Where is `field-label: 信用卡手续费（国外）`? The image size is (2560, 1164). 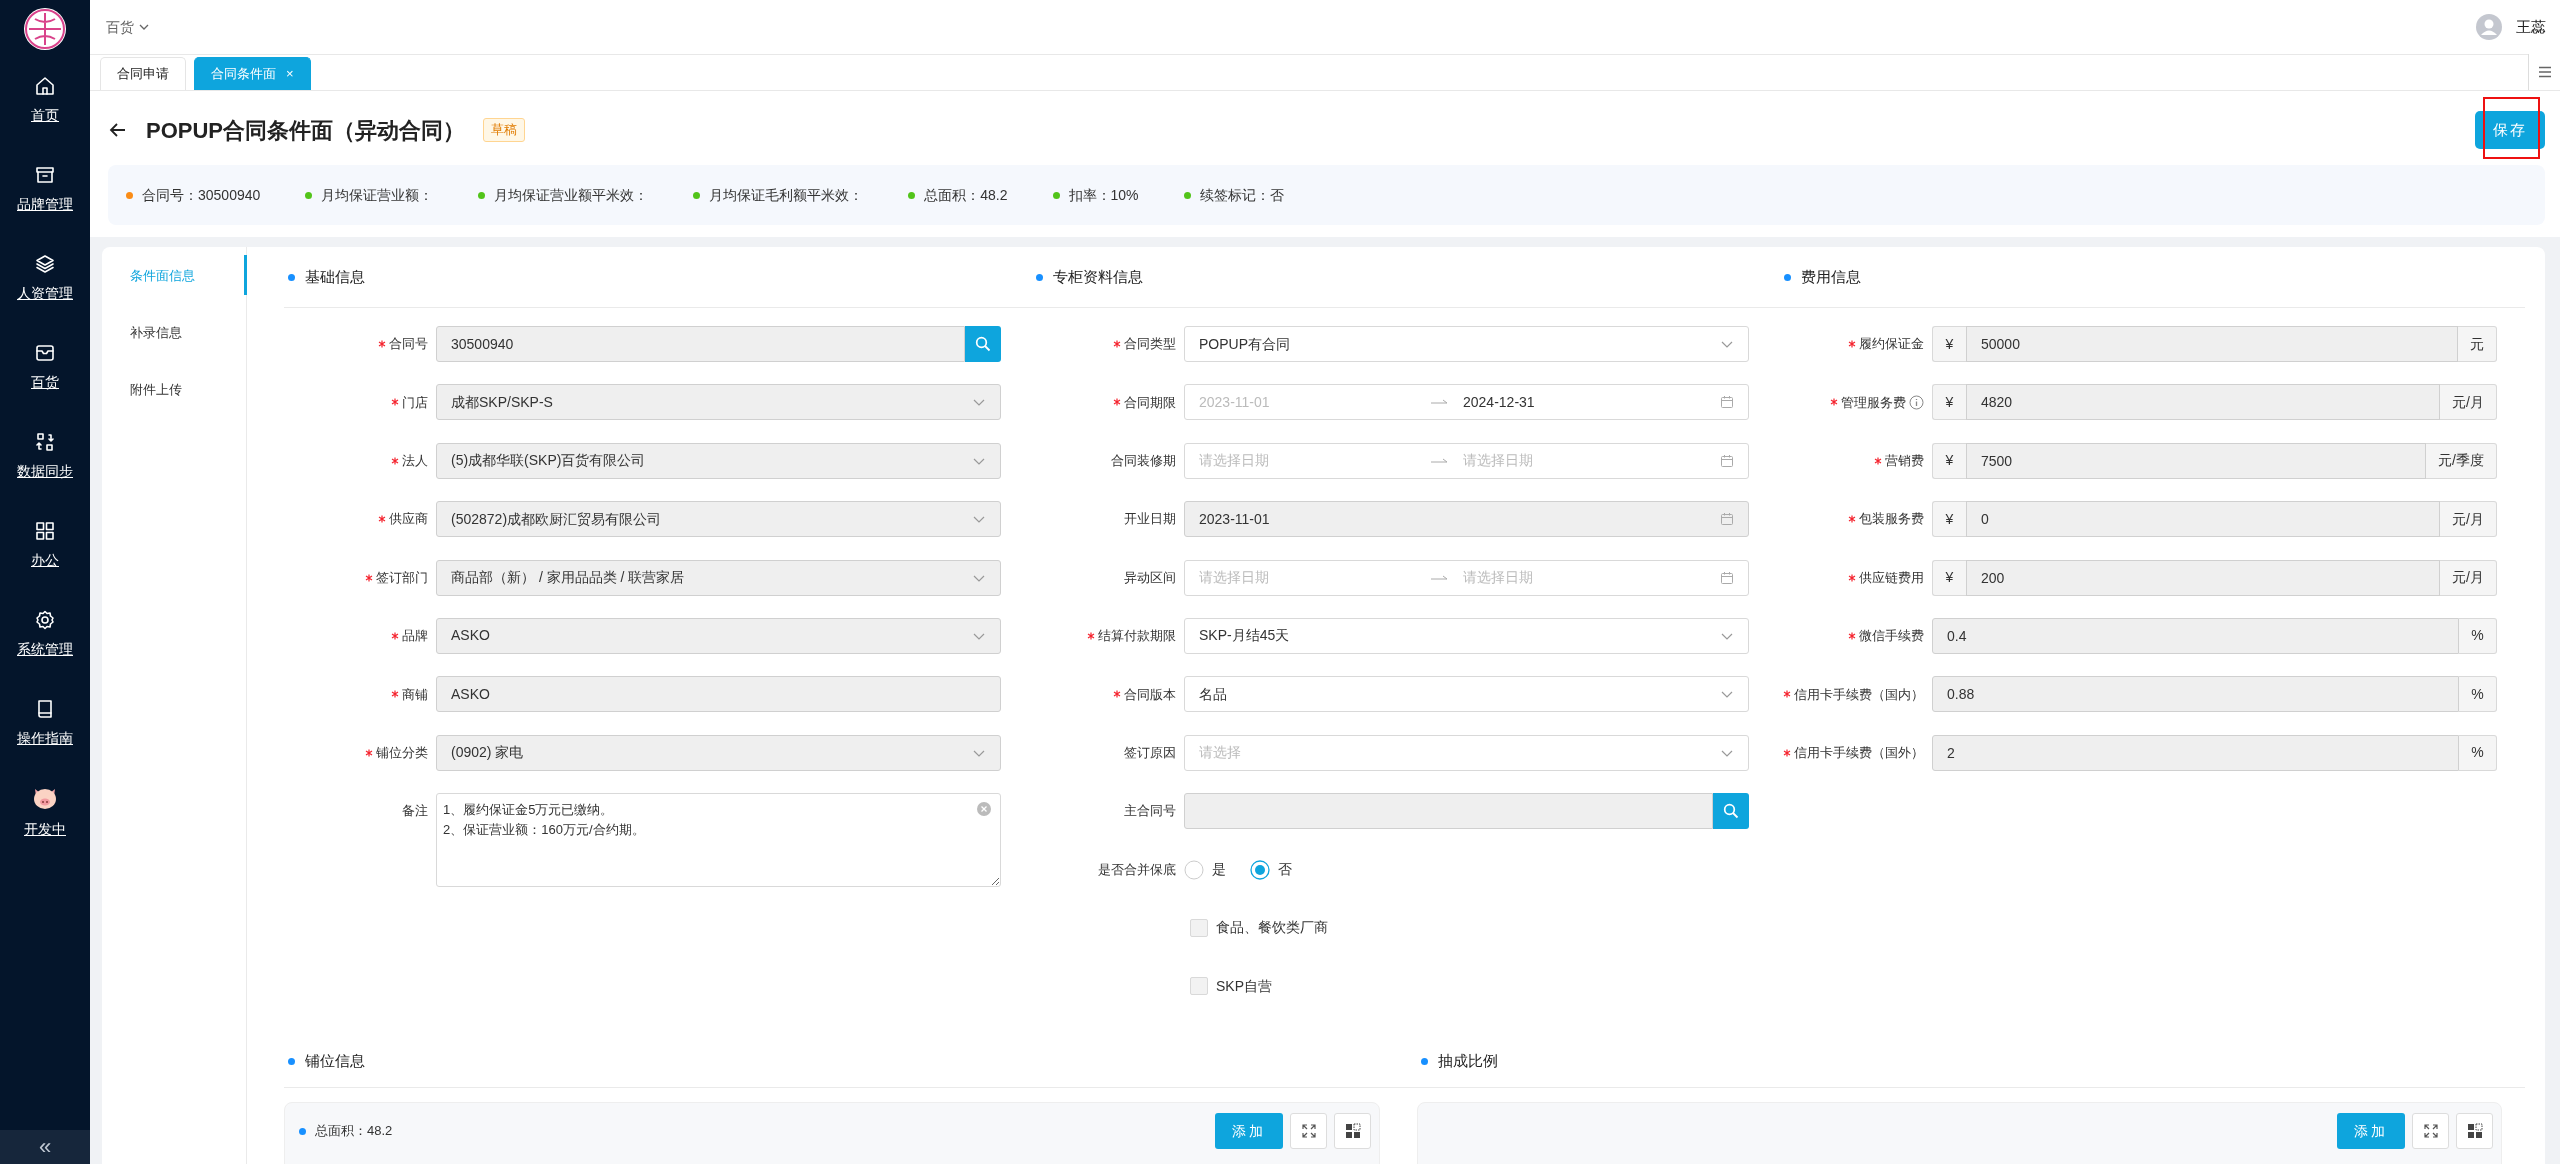 field-label: 信用卡手续费（国外） is located at coordinates (1859, 753).